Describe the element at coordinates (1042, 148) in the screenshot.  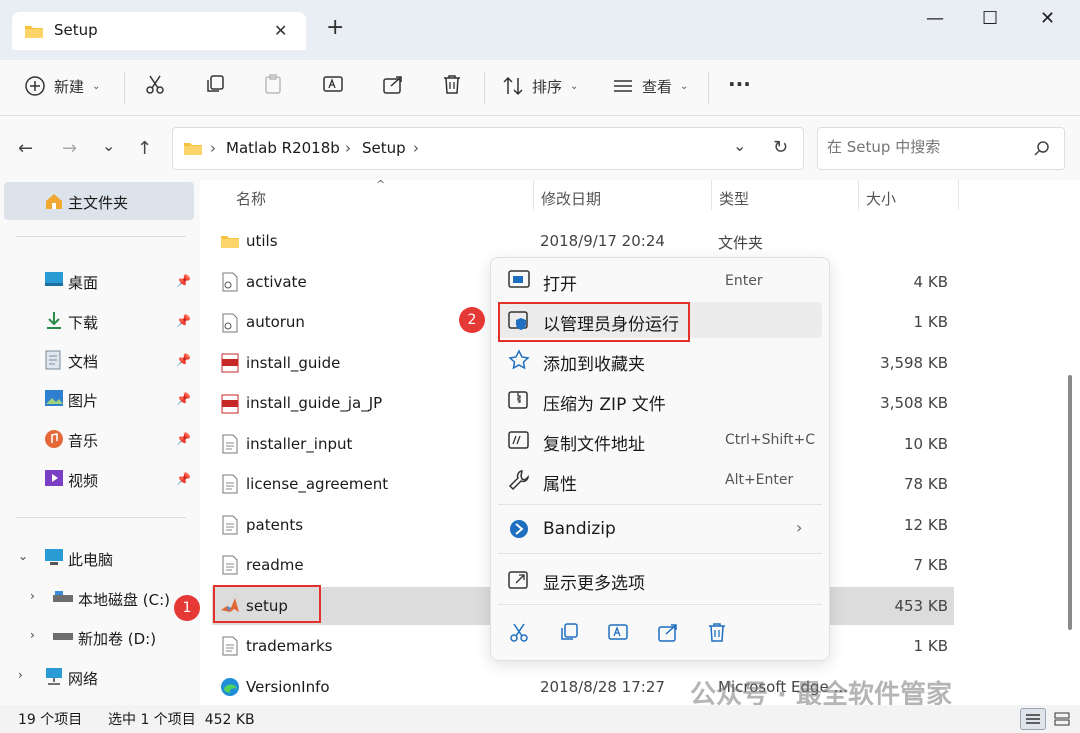
I see `search-icon` at that location.